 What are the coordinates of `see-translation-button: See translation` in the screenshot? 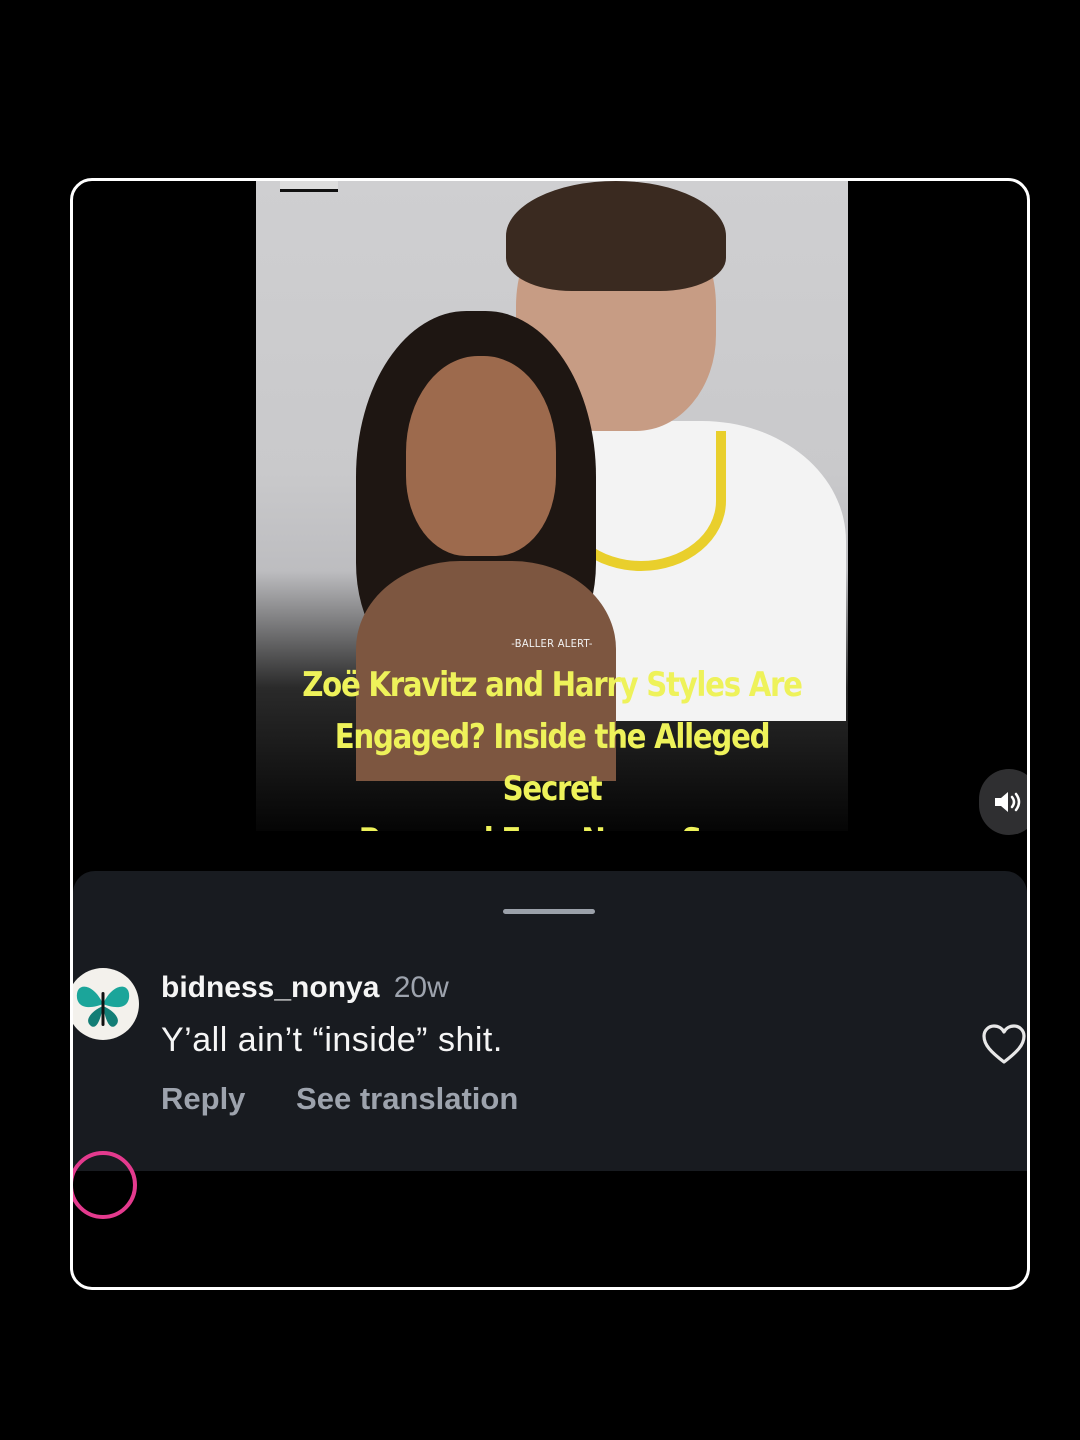 It's located at (407, 1098).